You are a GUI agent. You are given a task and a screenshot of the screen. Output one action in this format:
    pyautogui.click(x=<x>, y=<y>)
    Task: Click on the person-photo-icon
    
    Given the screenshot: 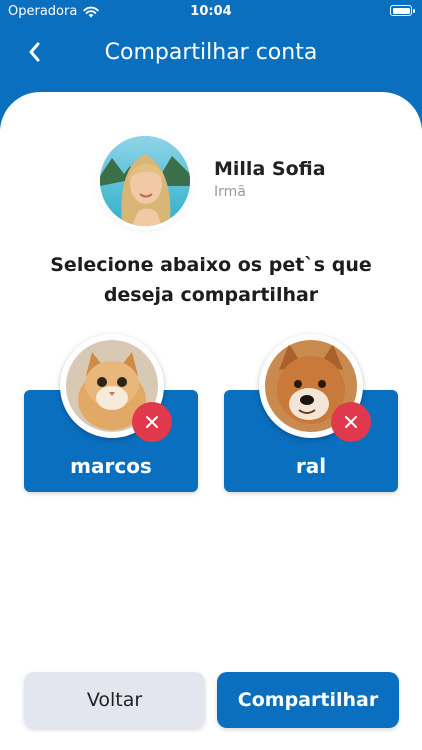 What is the action you would take?
    pyautogui.click(x=145, y=181)
    